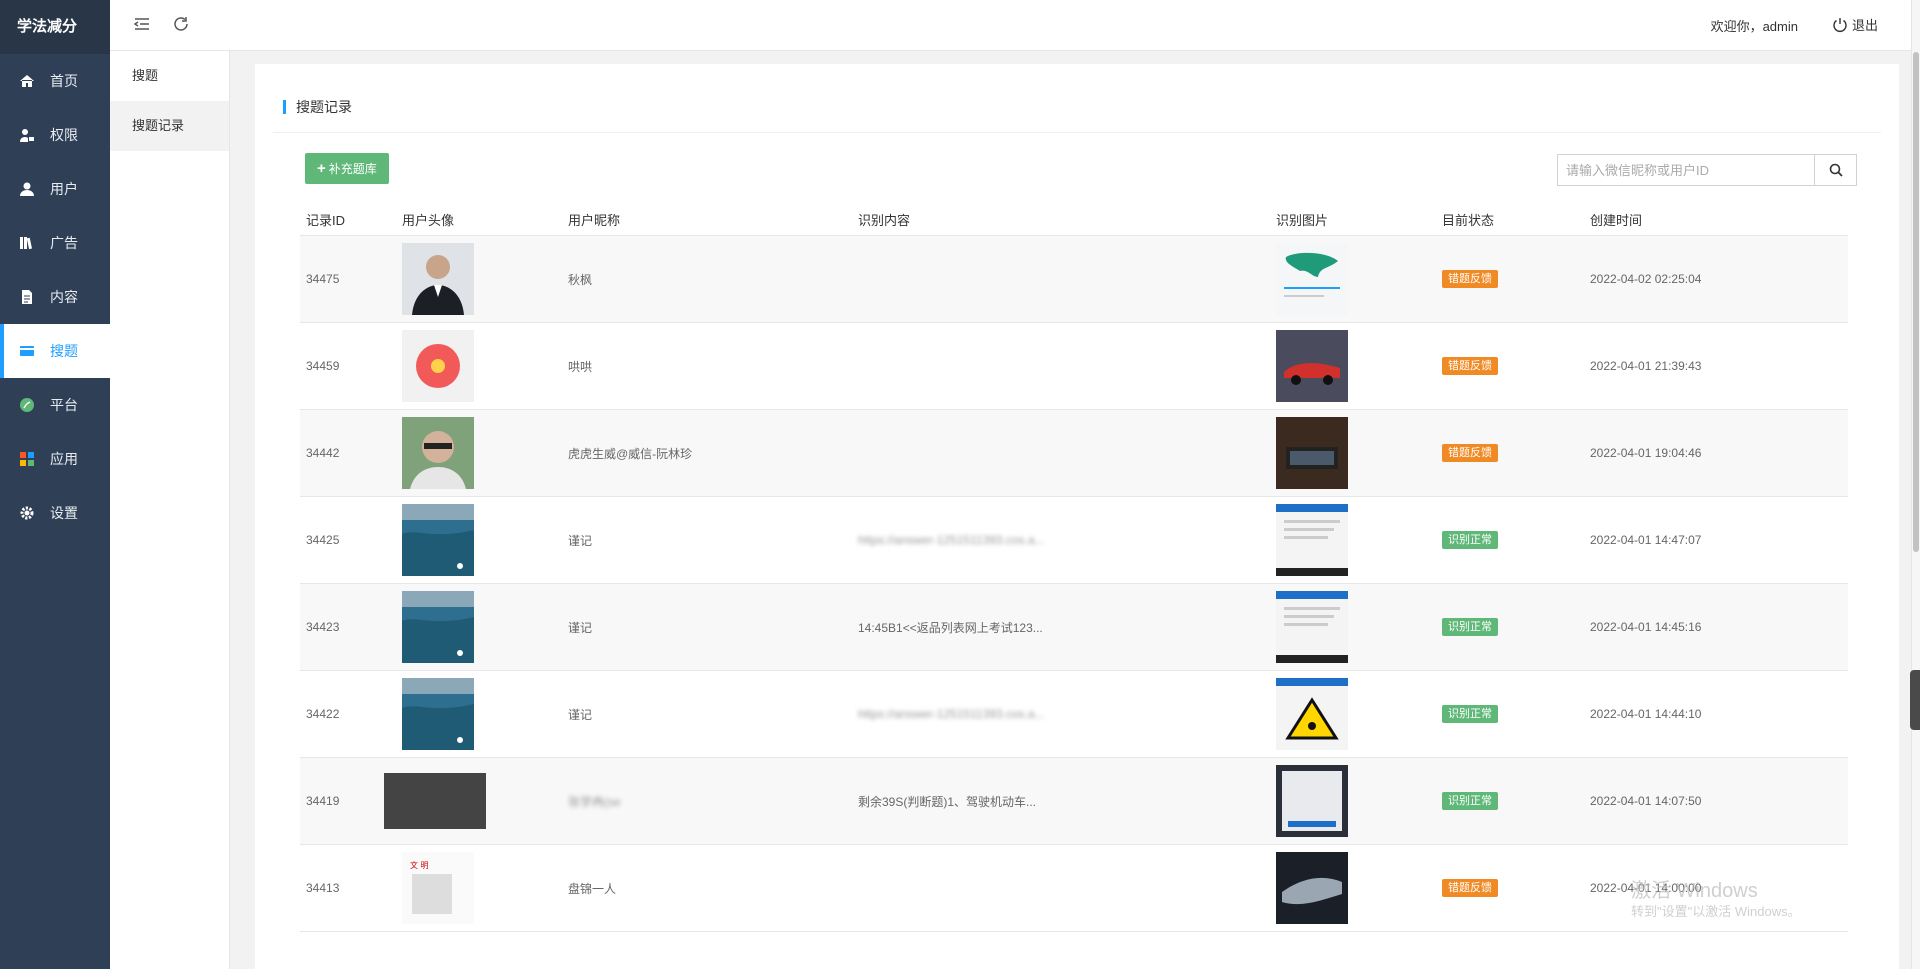 The width and height of the screenshot is (1920, 969). I want to click on page-scrollbar, so click(1915, 484).